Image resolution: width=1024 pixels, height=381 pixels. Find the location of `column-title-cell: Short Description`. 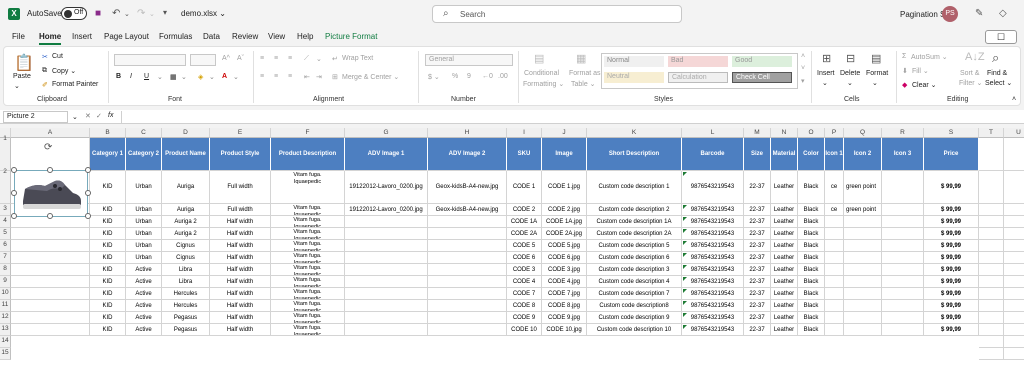

column-title-cell: Short Description is located at coordinates (634, 154).